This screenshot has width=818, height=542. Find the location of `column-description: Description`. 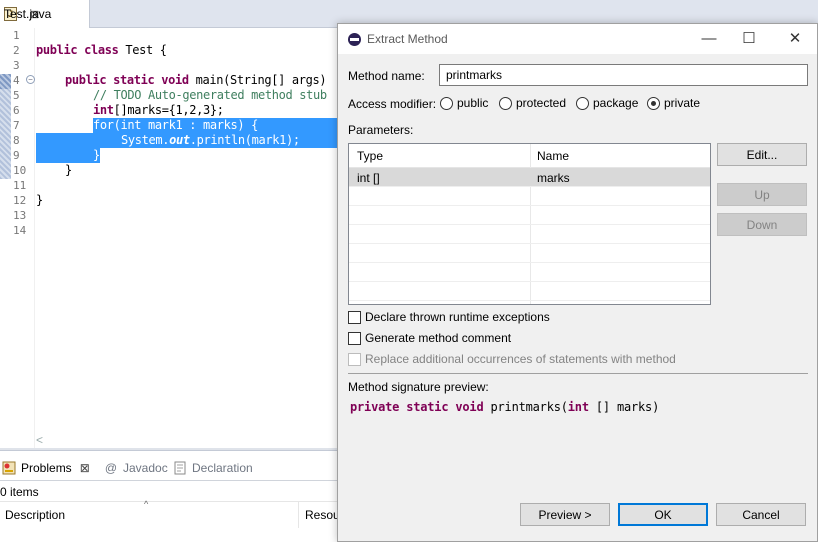

column-description: Description is located at coordinates (35, 515).